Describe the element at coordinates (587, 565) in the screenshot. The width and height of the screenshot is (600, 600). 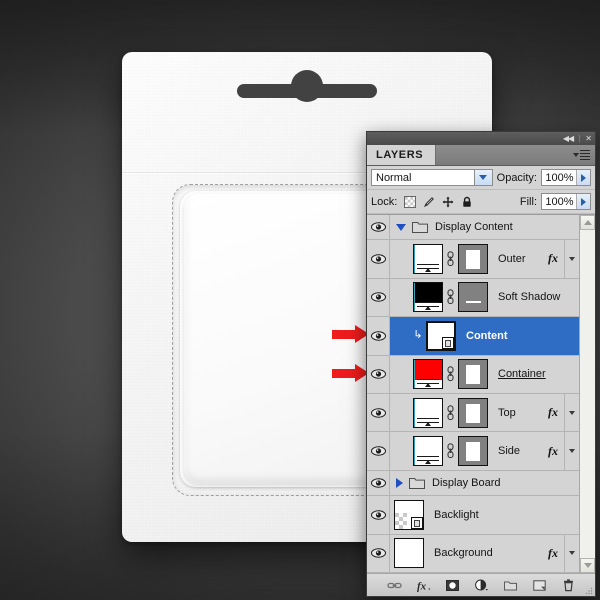
I see `scroll-down-icon` at that location.